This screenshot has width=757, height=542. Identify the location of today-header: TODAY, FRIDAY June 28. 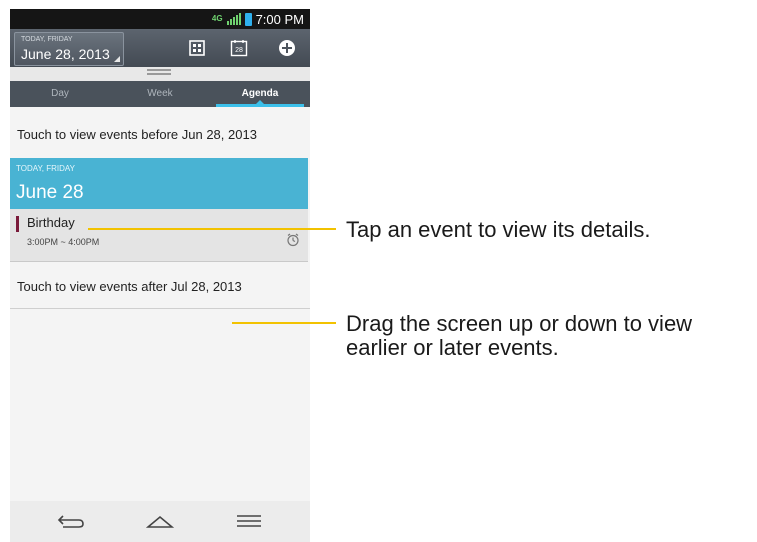
(159, 183).